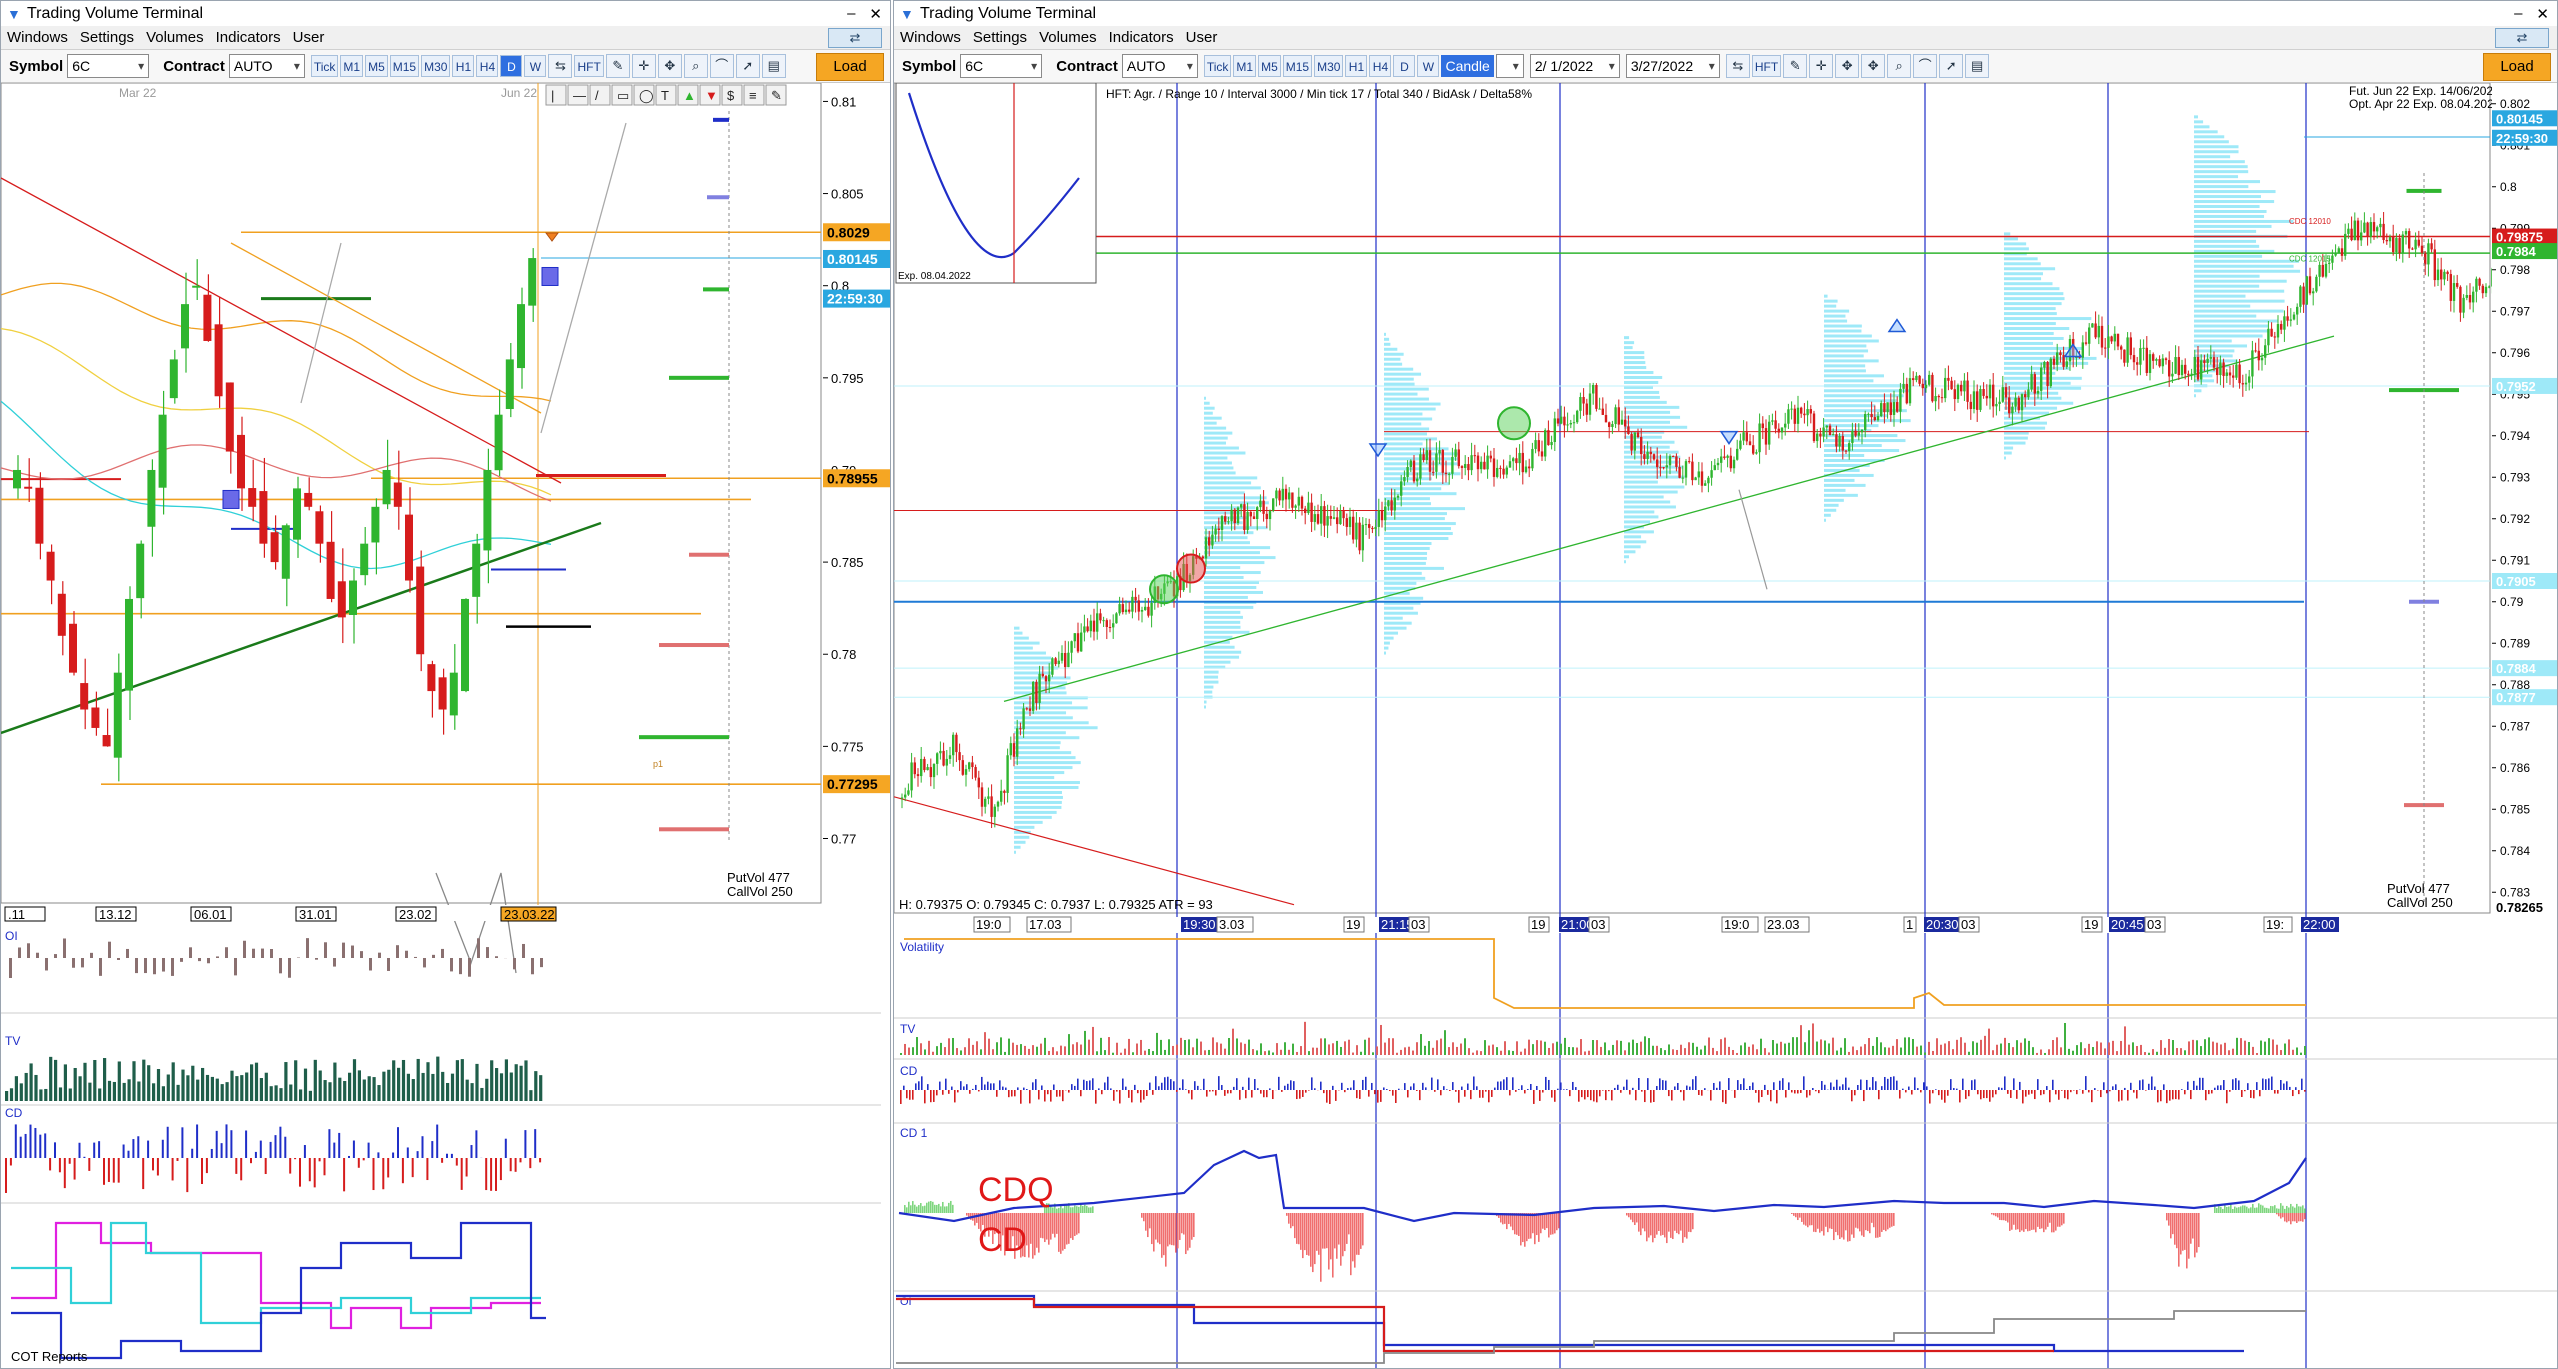 This screenshot has width=2558, height=1369. What do you see at coordinates (1509, 66) in the screenshot?
I see `chart-type-combo` at bounding box center [1509, 66].